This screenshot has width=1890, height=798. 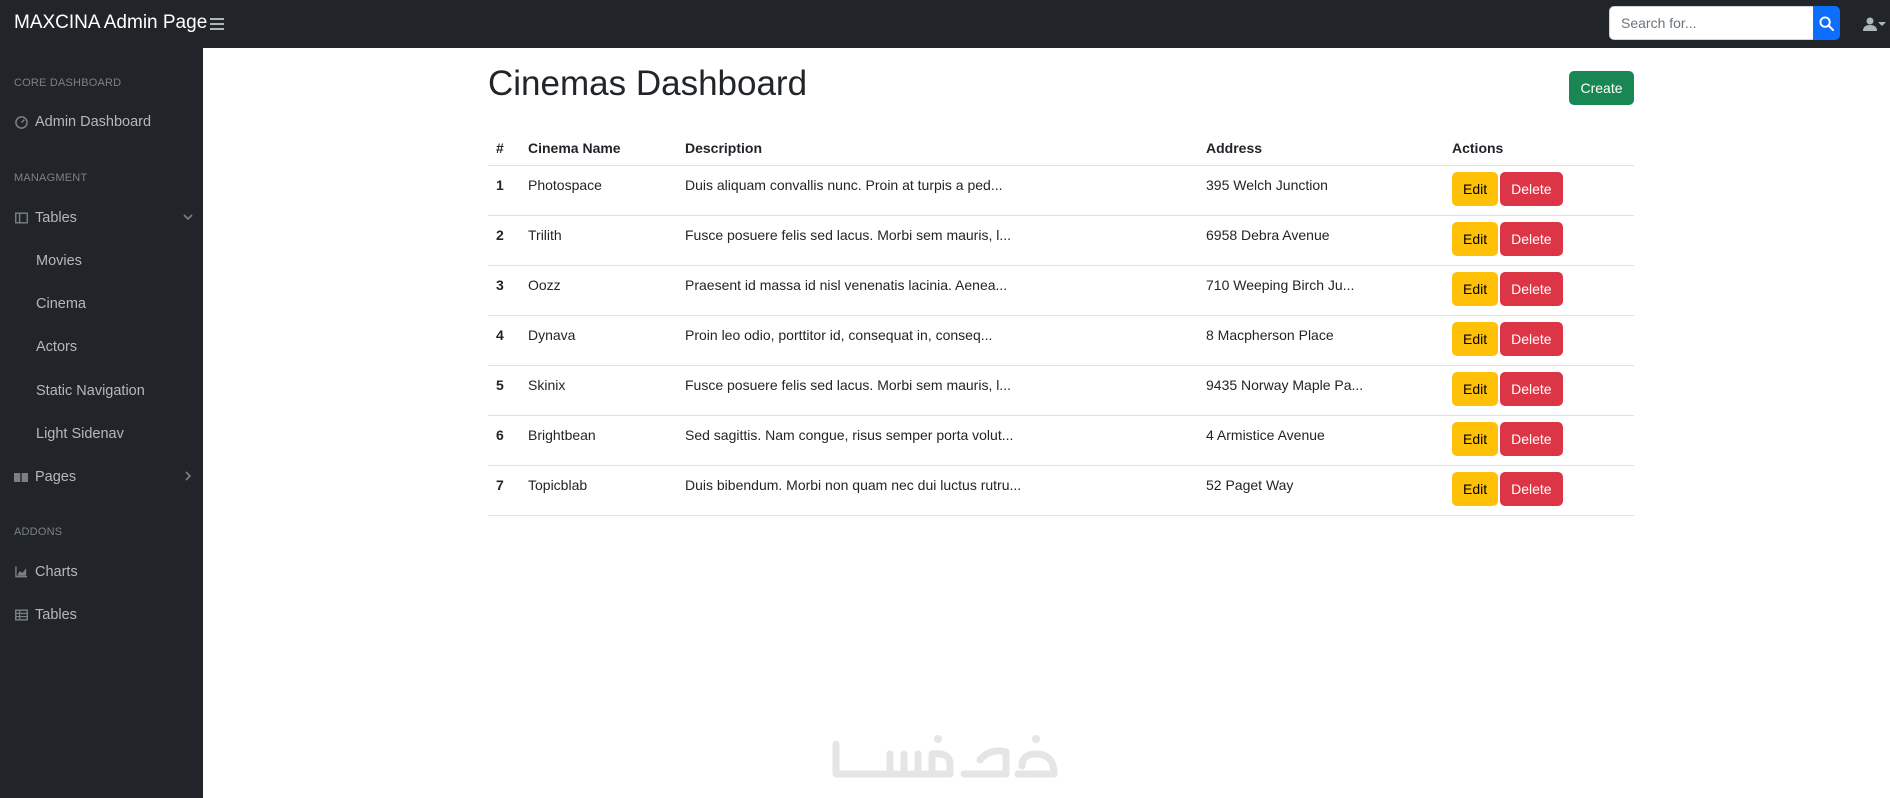 What do you see at coordinates (598, 440) in the screenshot?
I see `cinema-name: Brightbean` at bounding box center [598, 440].